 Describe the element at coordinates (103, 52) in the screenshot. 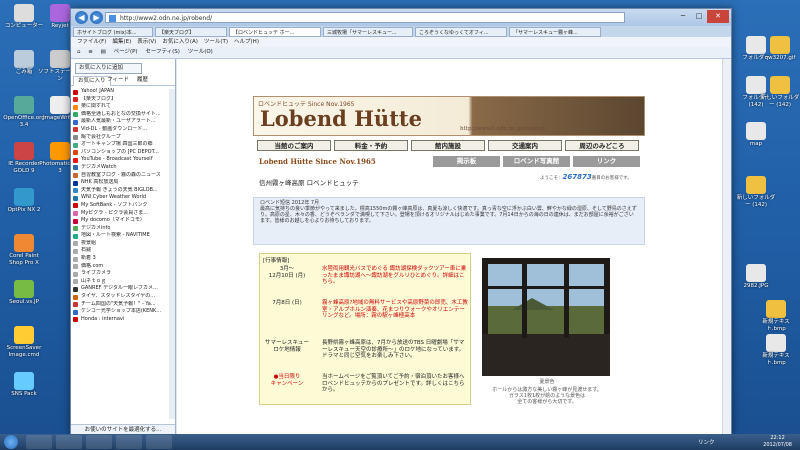

I see `print-icon: ▤` at that location.